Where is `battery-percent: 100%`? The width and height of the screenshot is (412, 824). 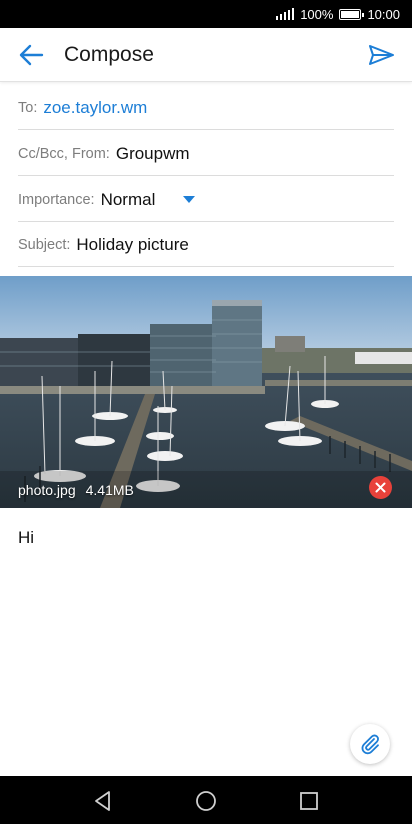
battery-percent: 100% is located at coordinates (317, 14).